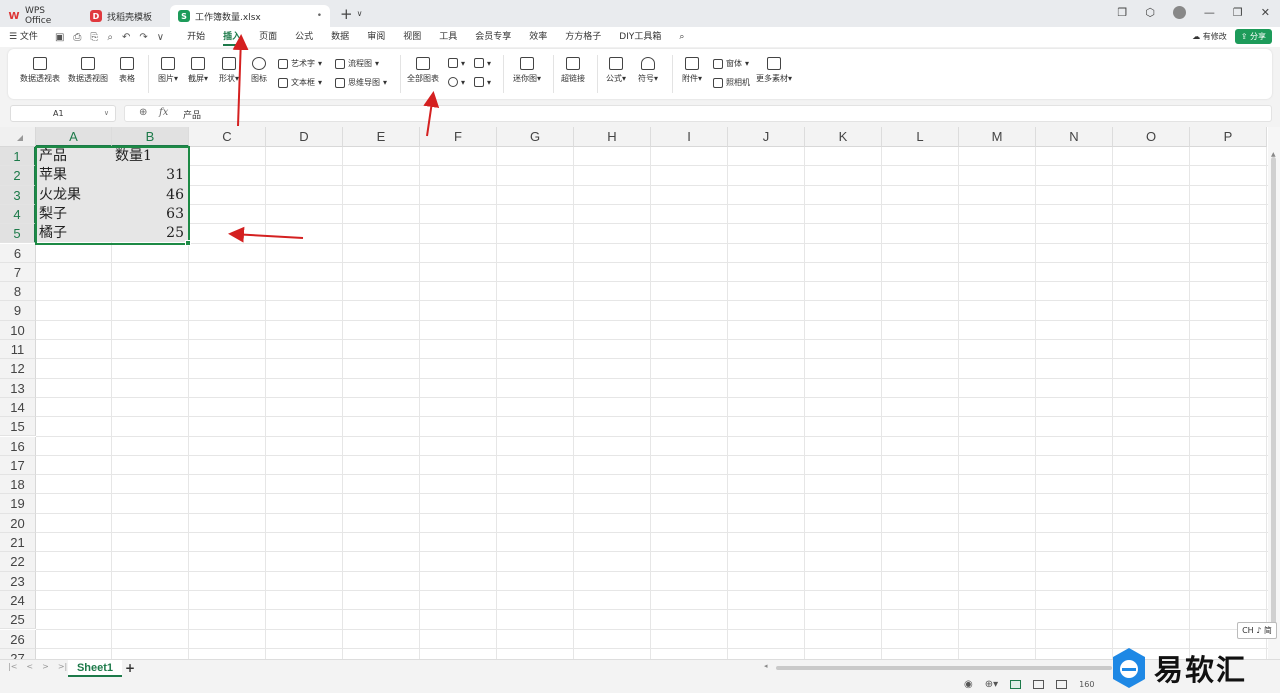 The width and height of the screenshot is (1280, 693). Describe the element at coordinates (110, 37) in the screenshot. I see `print-preview-icon: ⌕` at that location.